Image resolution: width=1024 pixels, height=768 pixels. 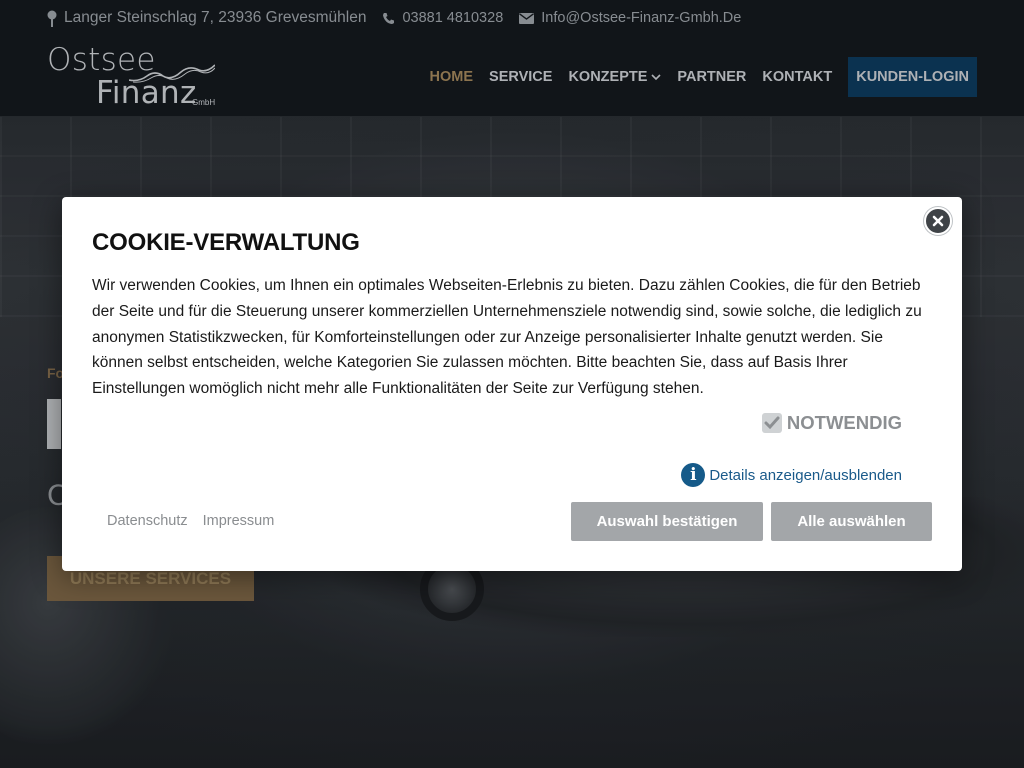 I want to click on details-label: Details anzeigen/ausblenden, so click(x=805, y=475).